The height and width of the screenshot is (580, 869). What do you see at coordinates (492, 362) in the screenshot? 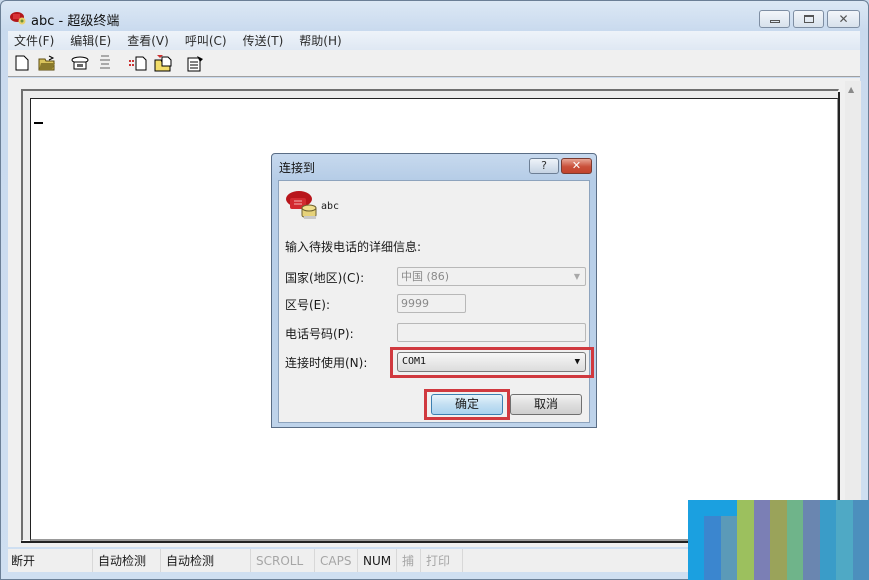
I see `highlight-connect-using` at bounding box center [492, 362].